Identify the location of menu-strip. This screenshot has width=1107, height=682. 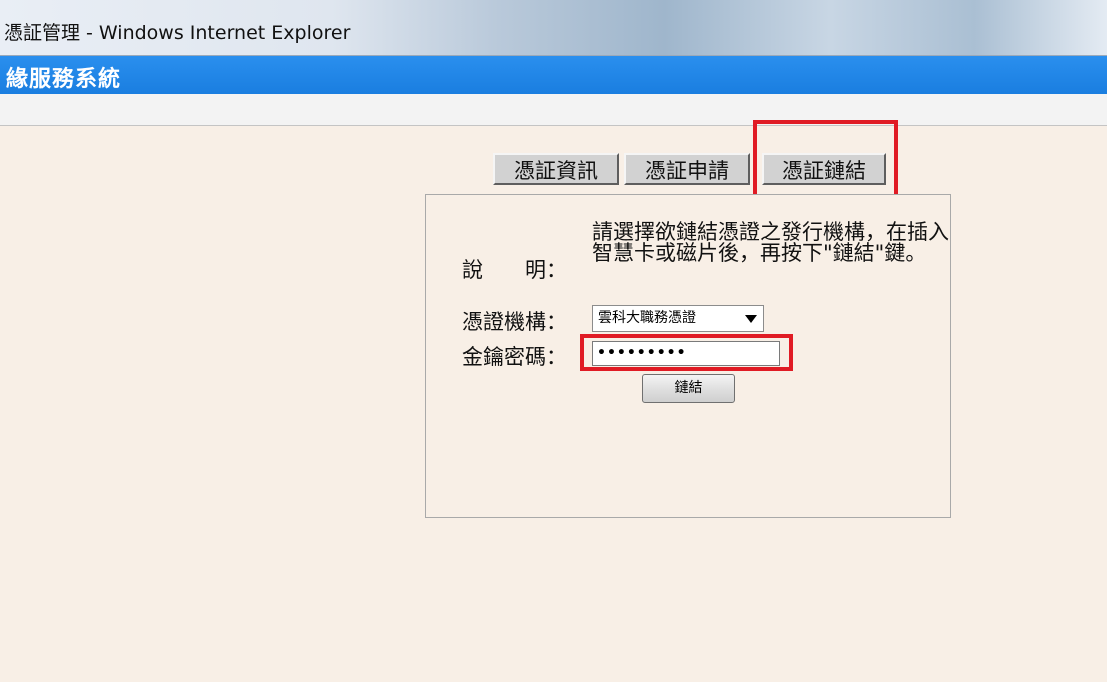
(553, 110).